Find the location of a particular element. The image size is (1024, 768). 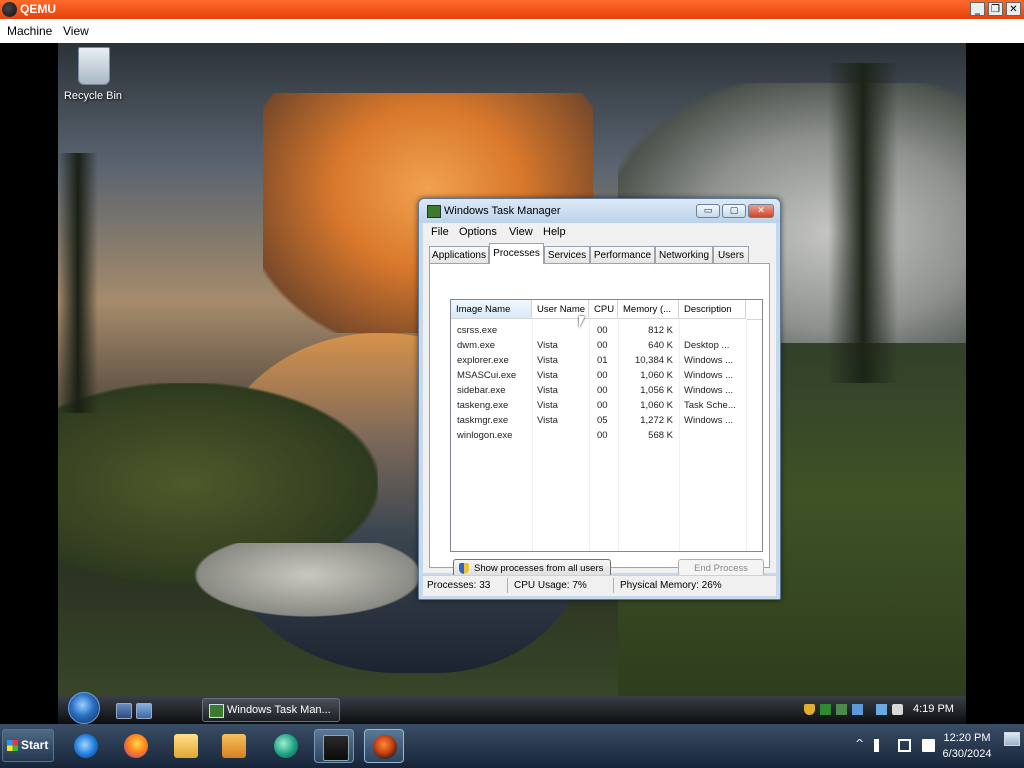

tab-users: Users is located at coordinates (731, 254).